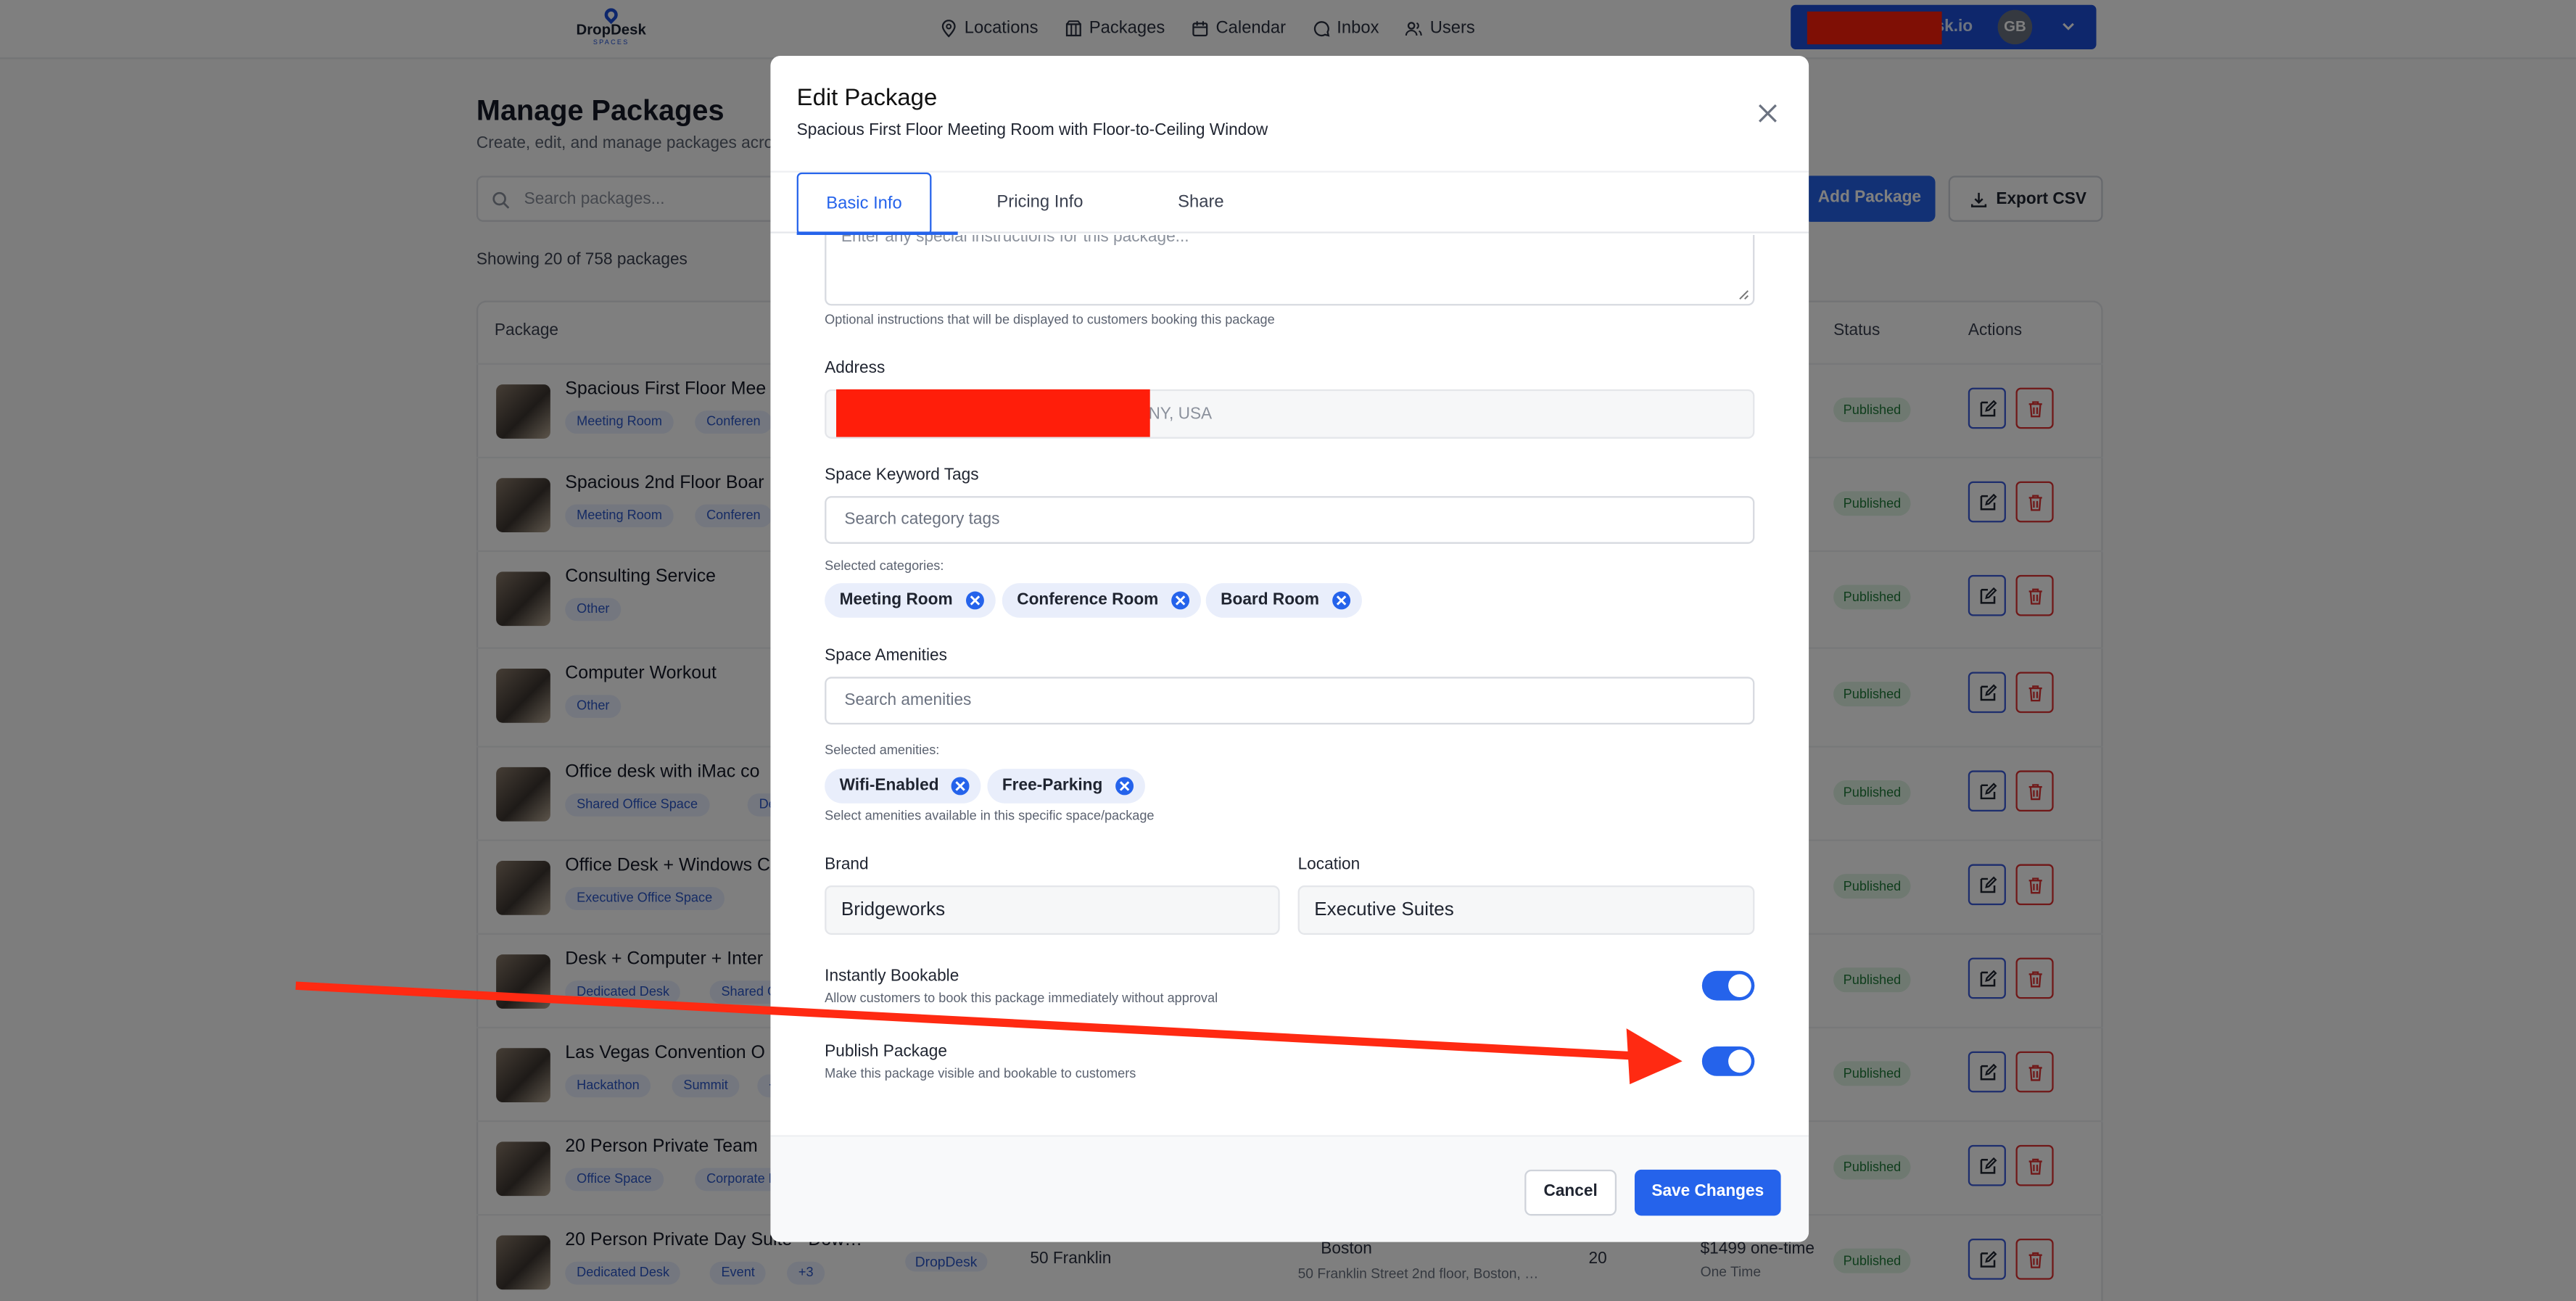 Image resolution: width=2576 pixels, height=1301 pixels. I want to click on brand-field: Bridgeworks, so click(1052, 910).